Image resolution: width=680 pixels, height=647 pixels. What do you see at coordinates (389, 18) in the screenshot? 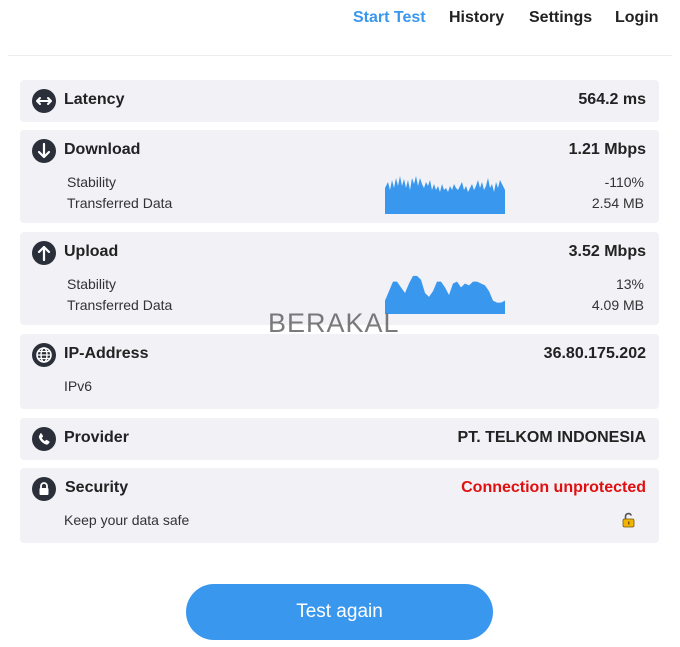
I see `nav-start-test: Start Test` at bounding box center [389, 18].